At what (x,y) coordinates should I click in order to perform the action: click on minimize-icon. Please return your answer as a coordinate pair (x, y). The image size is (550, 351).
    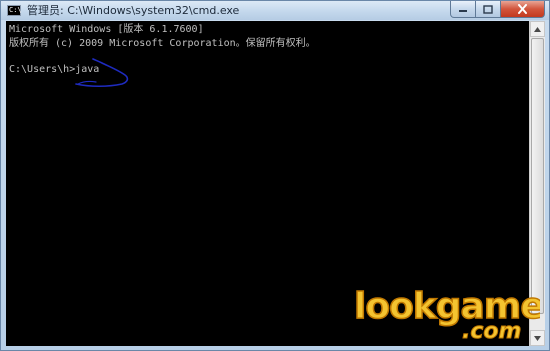
    Looking at the image, I should click on (463, 11).